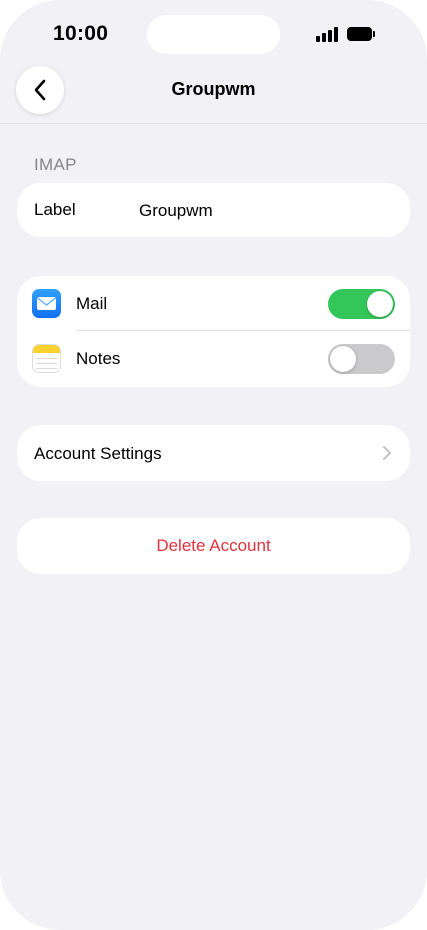 This screenshot has height=930, width=427. I want to click on notes-toggle-label: Notes, so click(98, 358).